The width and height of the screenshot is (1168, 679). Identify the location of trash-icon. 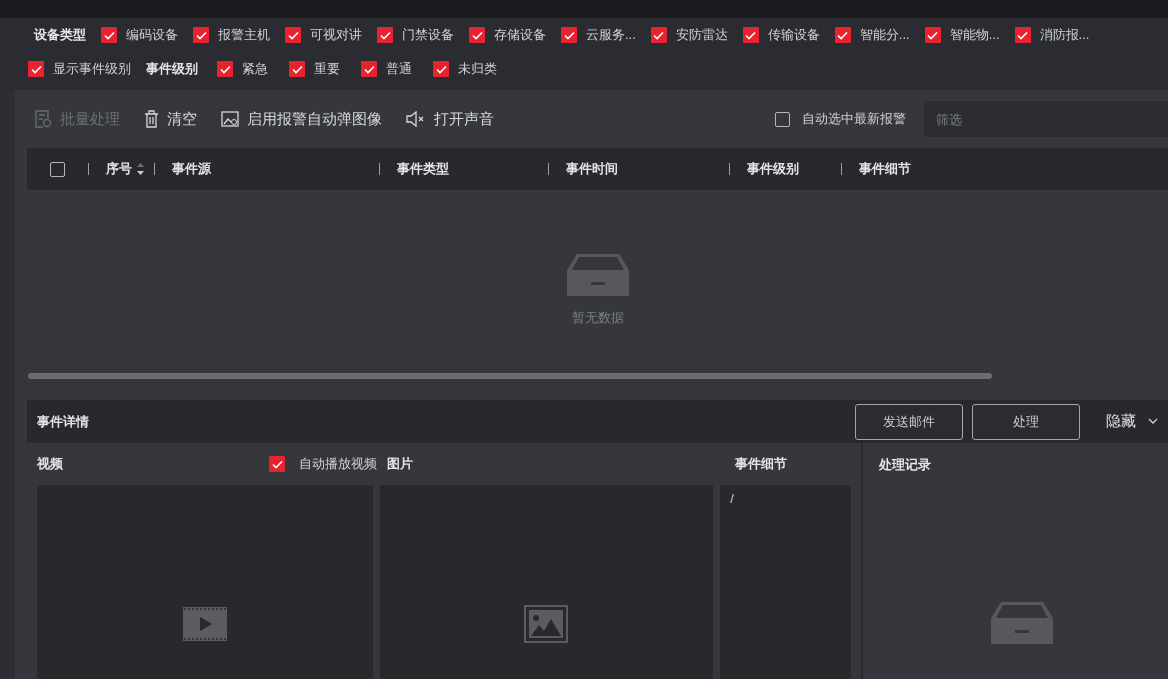
(151, 119).